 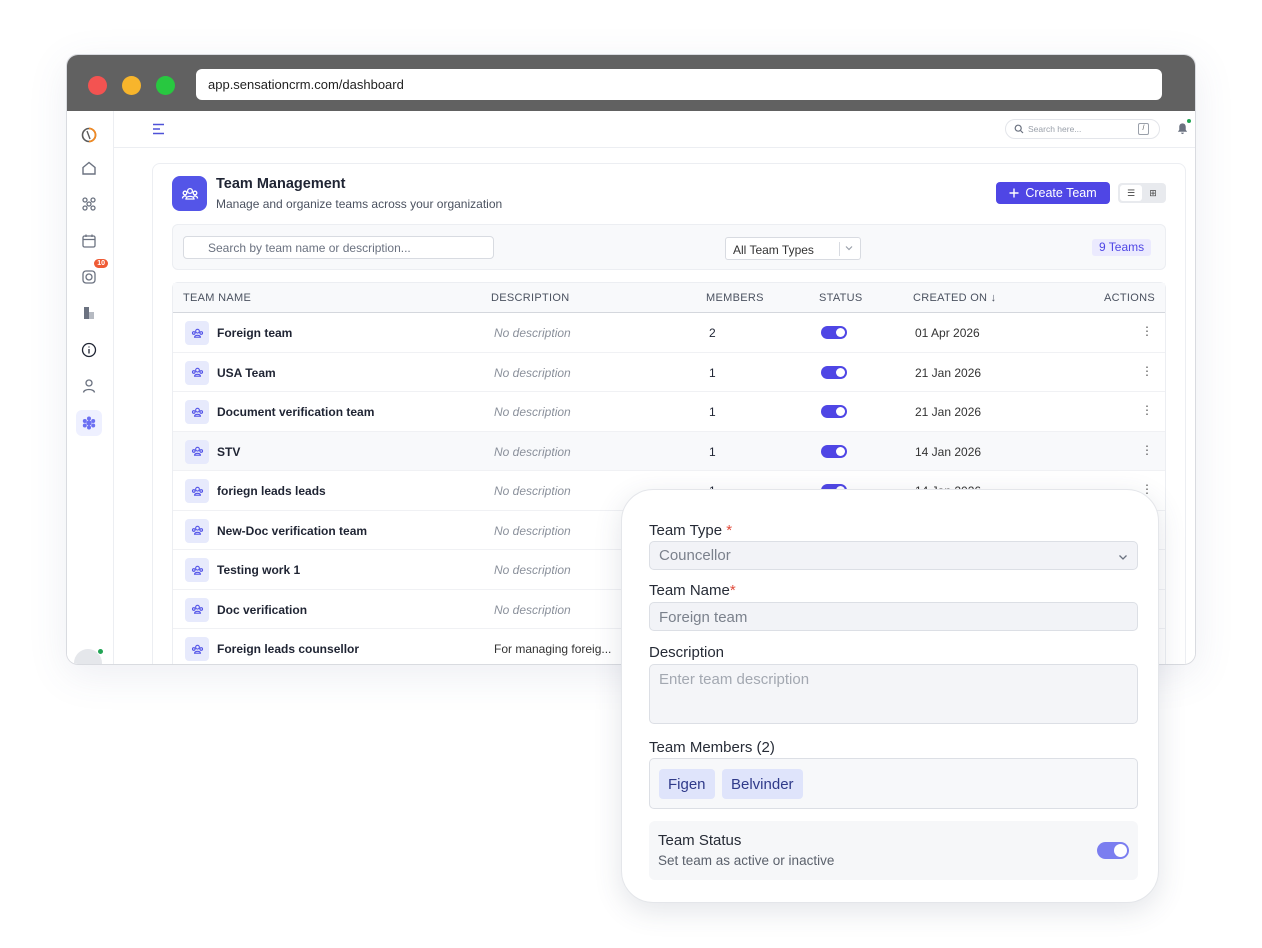 What do you see at coordinates (217, 298) in the screenshot?
I see `header-team-name: TEAM NAME` at bounding box center [217, 298].